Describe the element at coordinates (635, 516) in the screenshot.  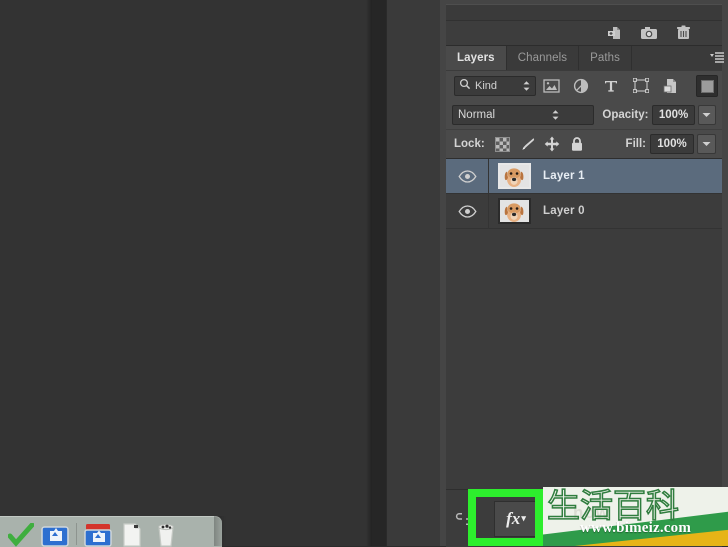
I see `watermark-overlay: how 生活百科 www.bimeiz.com` at that location.